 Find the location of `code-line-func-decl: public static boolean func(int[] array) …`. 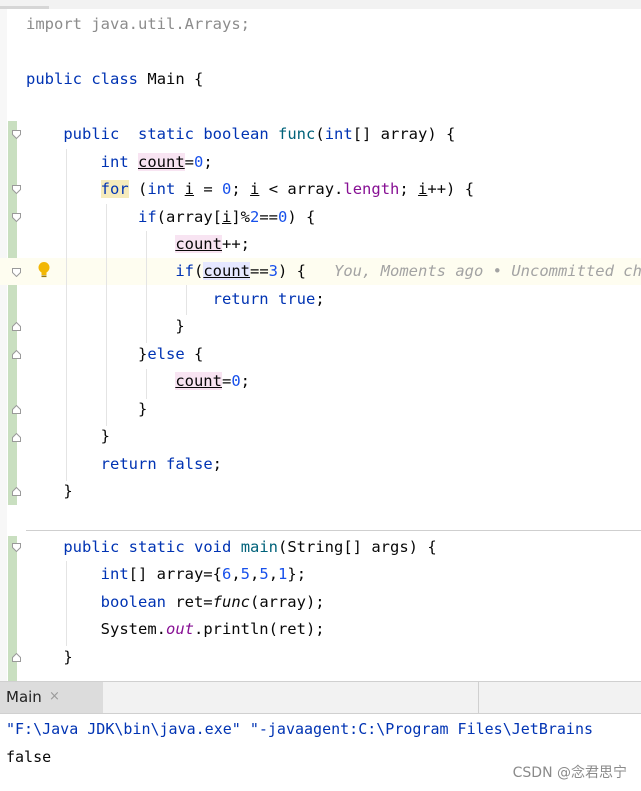

code-line-func-decl: public static boolean func(int[] array) … is located at coordinates (240, 134).